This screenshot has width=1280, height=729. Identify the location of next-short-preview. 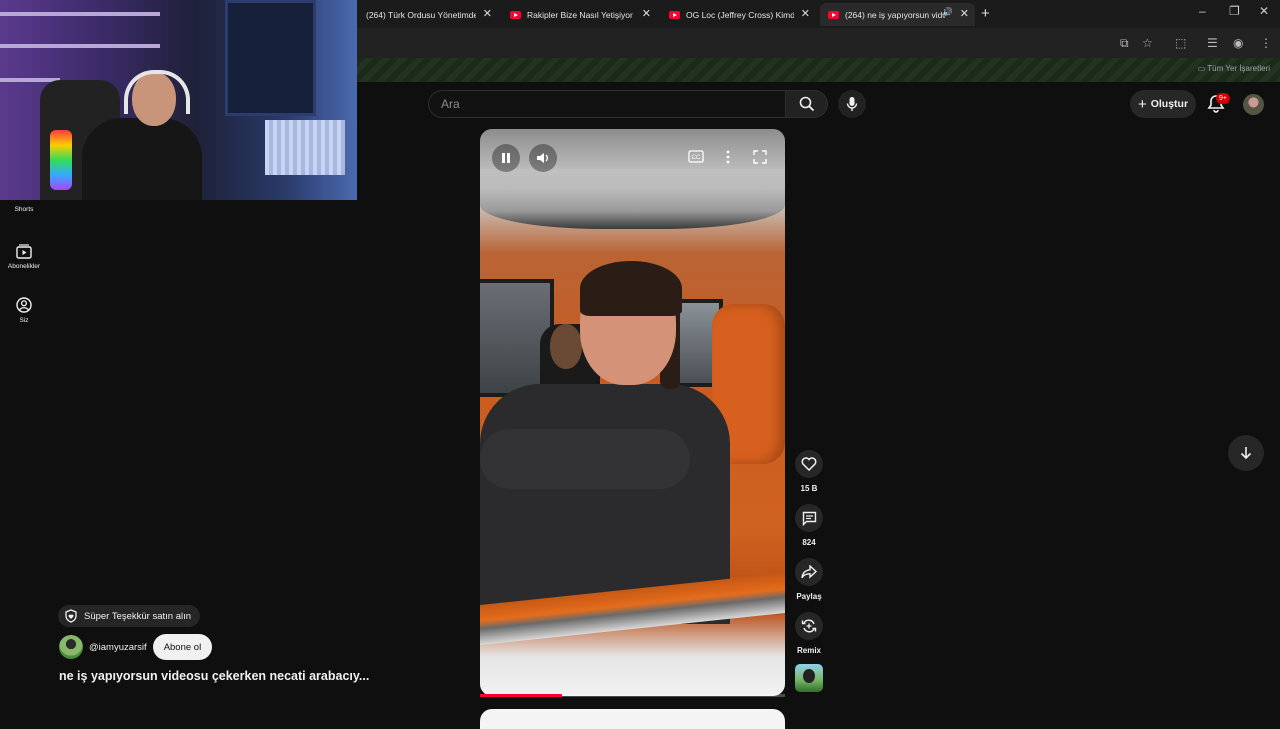
(632, 719).